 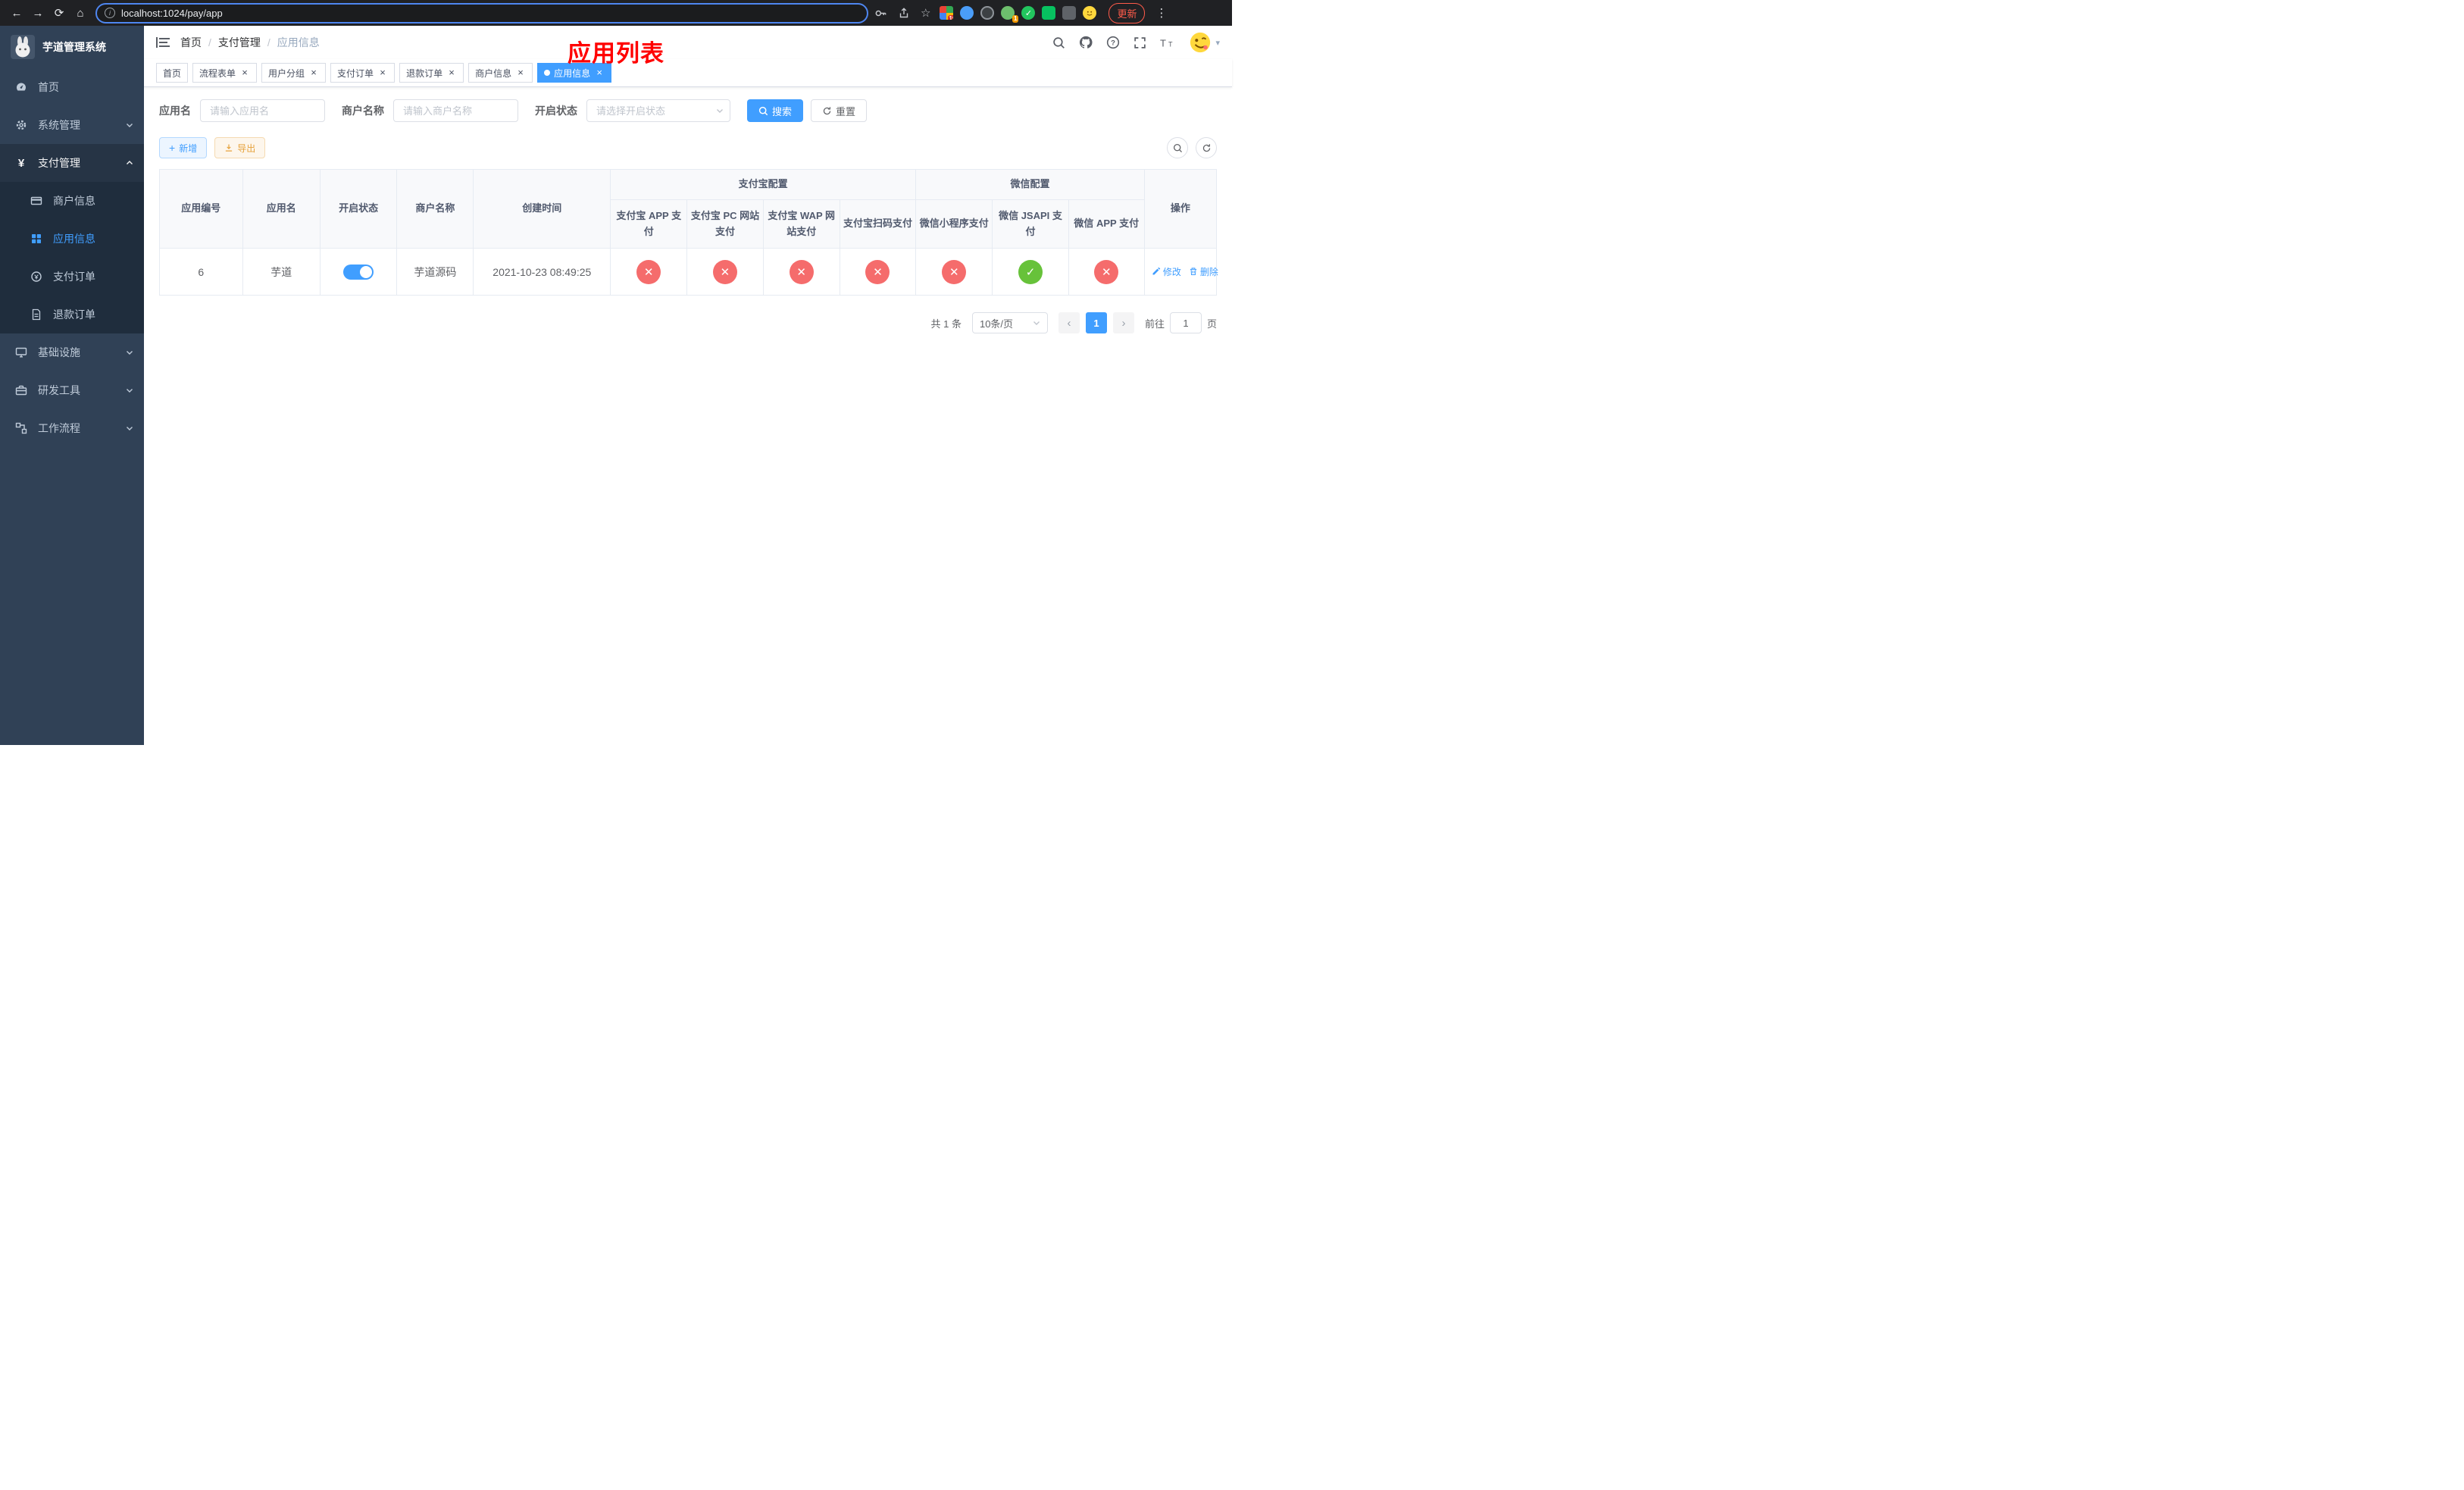 What do you see at coordinates (839, 111) in the screenshot?
I see `reset-button: 重置` at bounding box center [839, 111].